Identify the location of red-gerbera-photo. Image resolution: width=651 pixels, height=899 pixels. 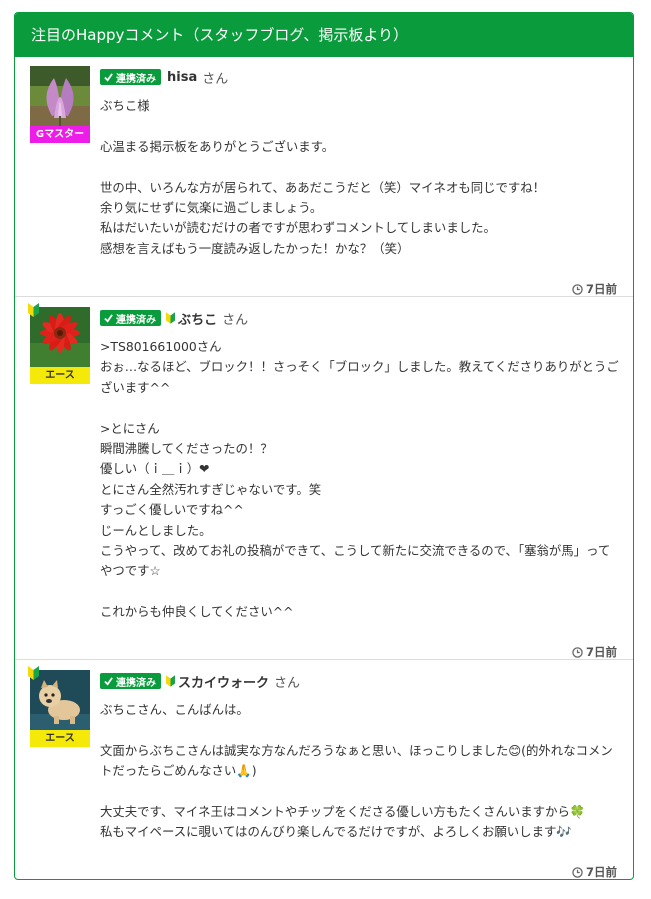
(60, 337).